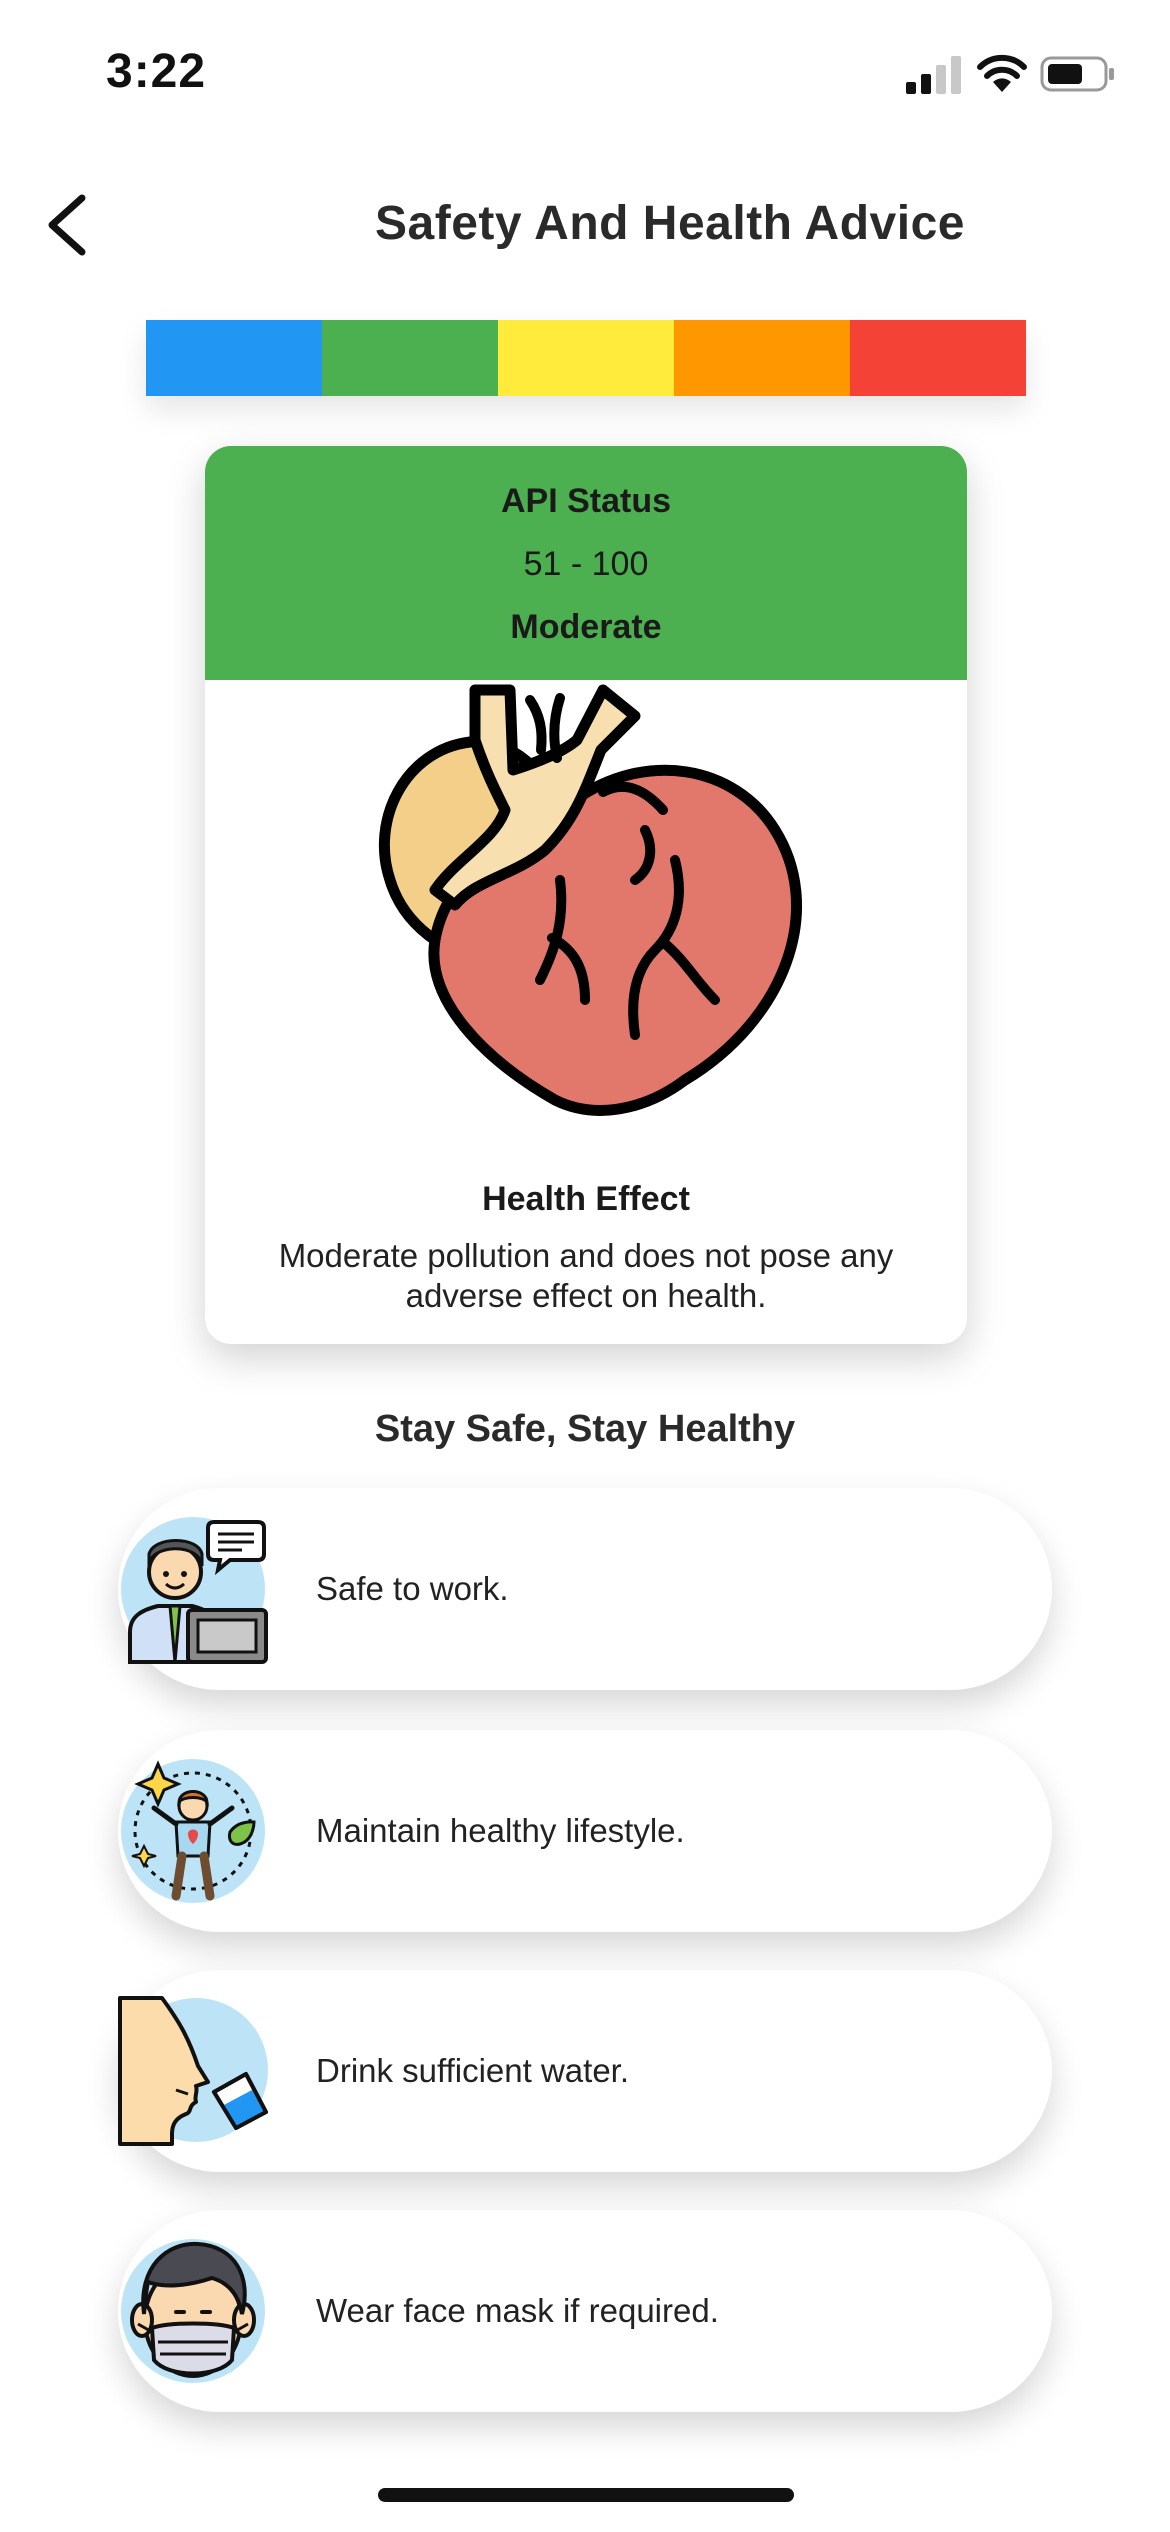 This screenshot has width=1170, height=2532. What do you see at coordinates (1002, 73) in the screenshot?
I see `wifi-icon` at bounding box center [1002, 73].